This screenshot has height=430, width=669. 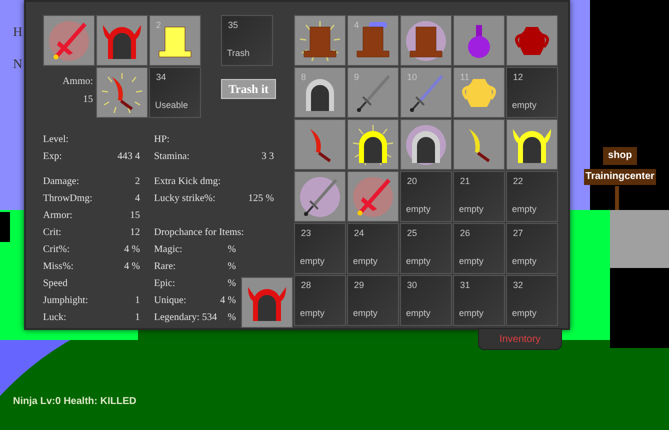 What do you see at coordinates (357, 25) in the screenshot?
I see `slot-number: 4` at bounding box center [357, 25].